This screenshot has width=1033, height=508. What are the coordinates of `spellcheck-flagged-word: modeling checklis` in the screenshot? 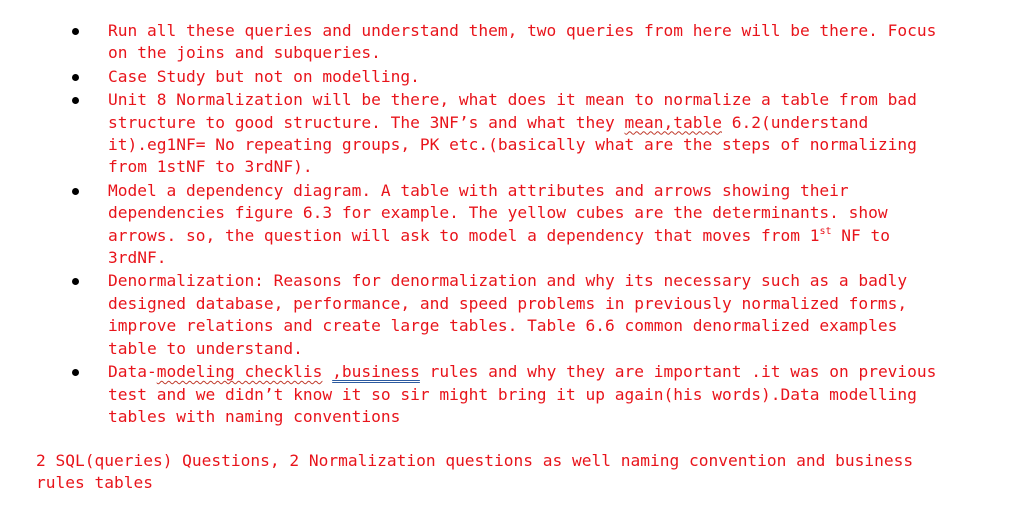 It's located at (239, 372).